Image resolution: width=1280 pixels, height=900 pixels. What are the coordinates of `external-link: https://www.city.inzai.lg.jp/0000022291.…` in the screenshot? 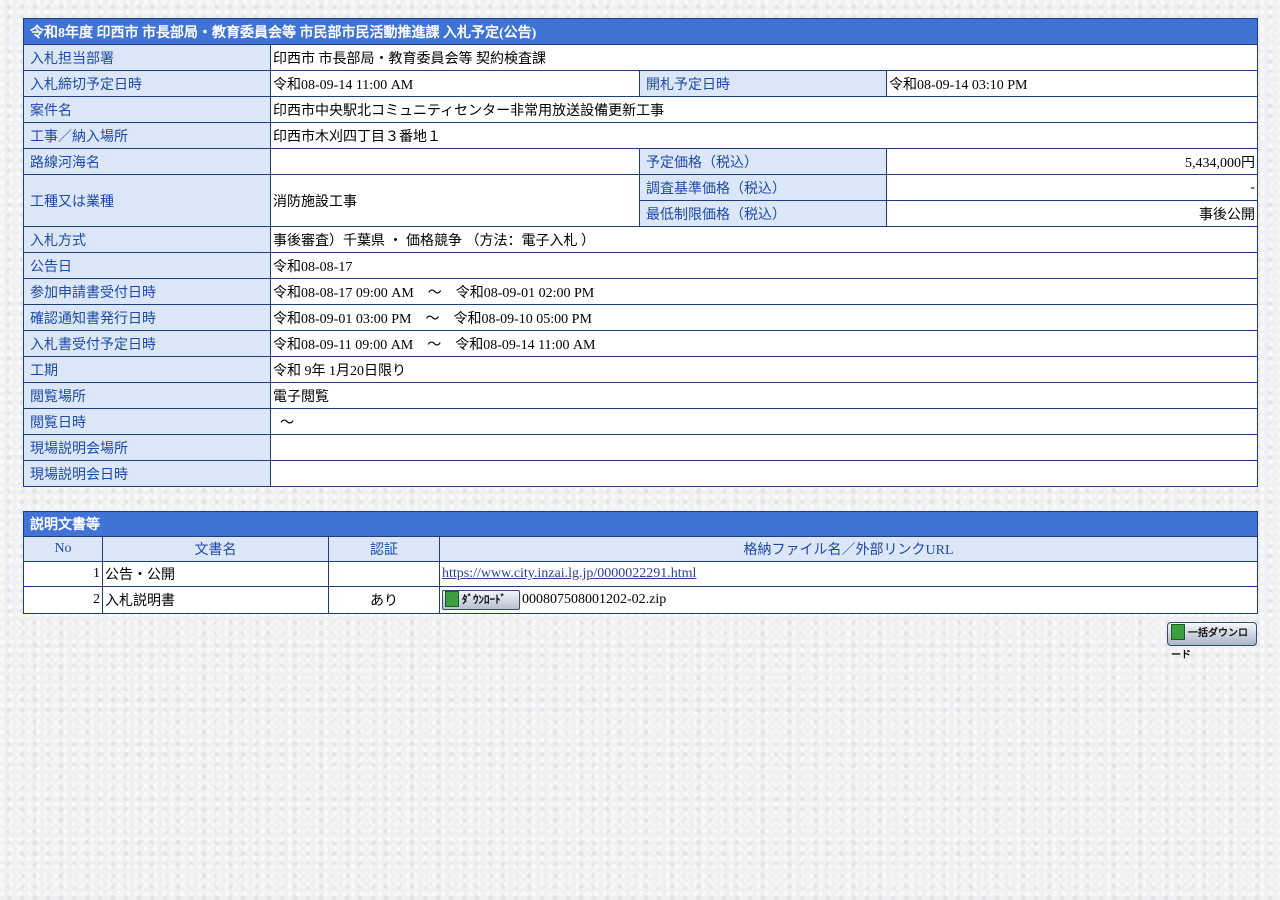 It's located at (569, 573).